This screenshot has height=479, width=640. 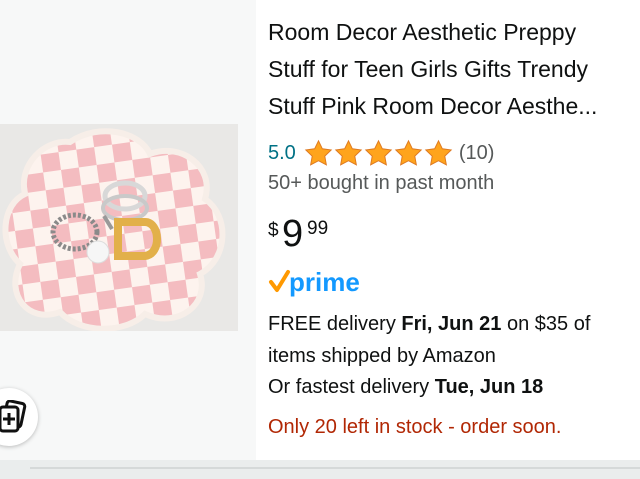 I want to click on delivery-suffix: on $35 of, so click(x=546, y=324).